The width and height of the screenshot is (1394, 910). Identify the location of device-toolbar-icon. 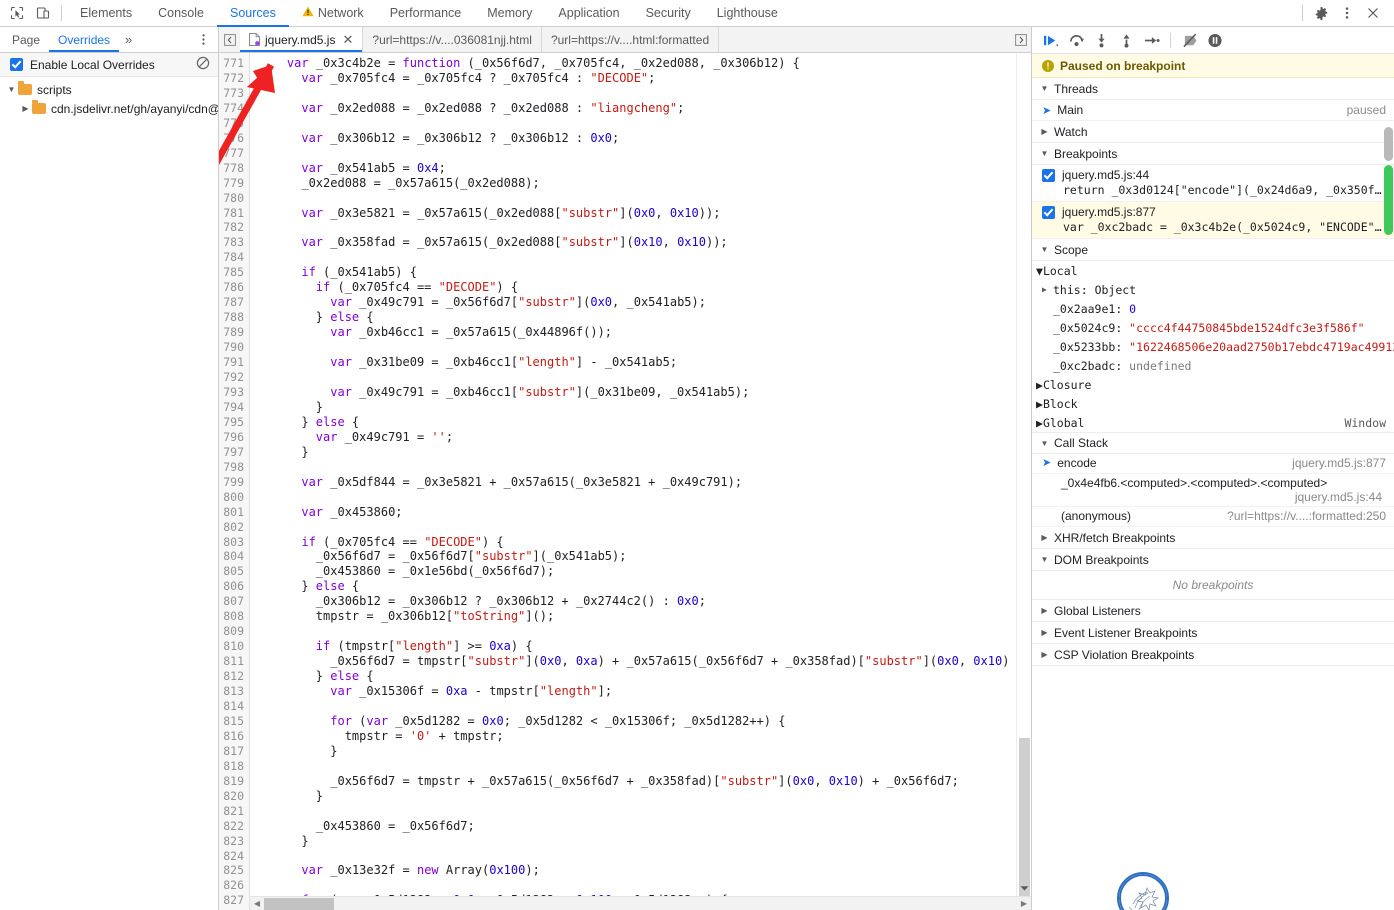
(43, 13).